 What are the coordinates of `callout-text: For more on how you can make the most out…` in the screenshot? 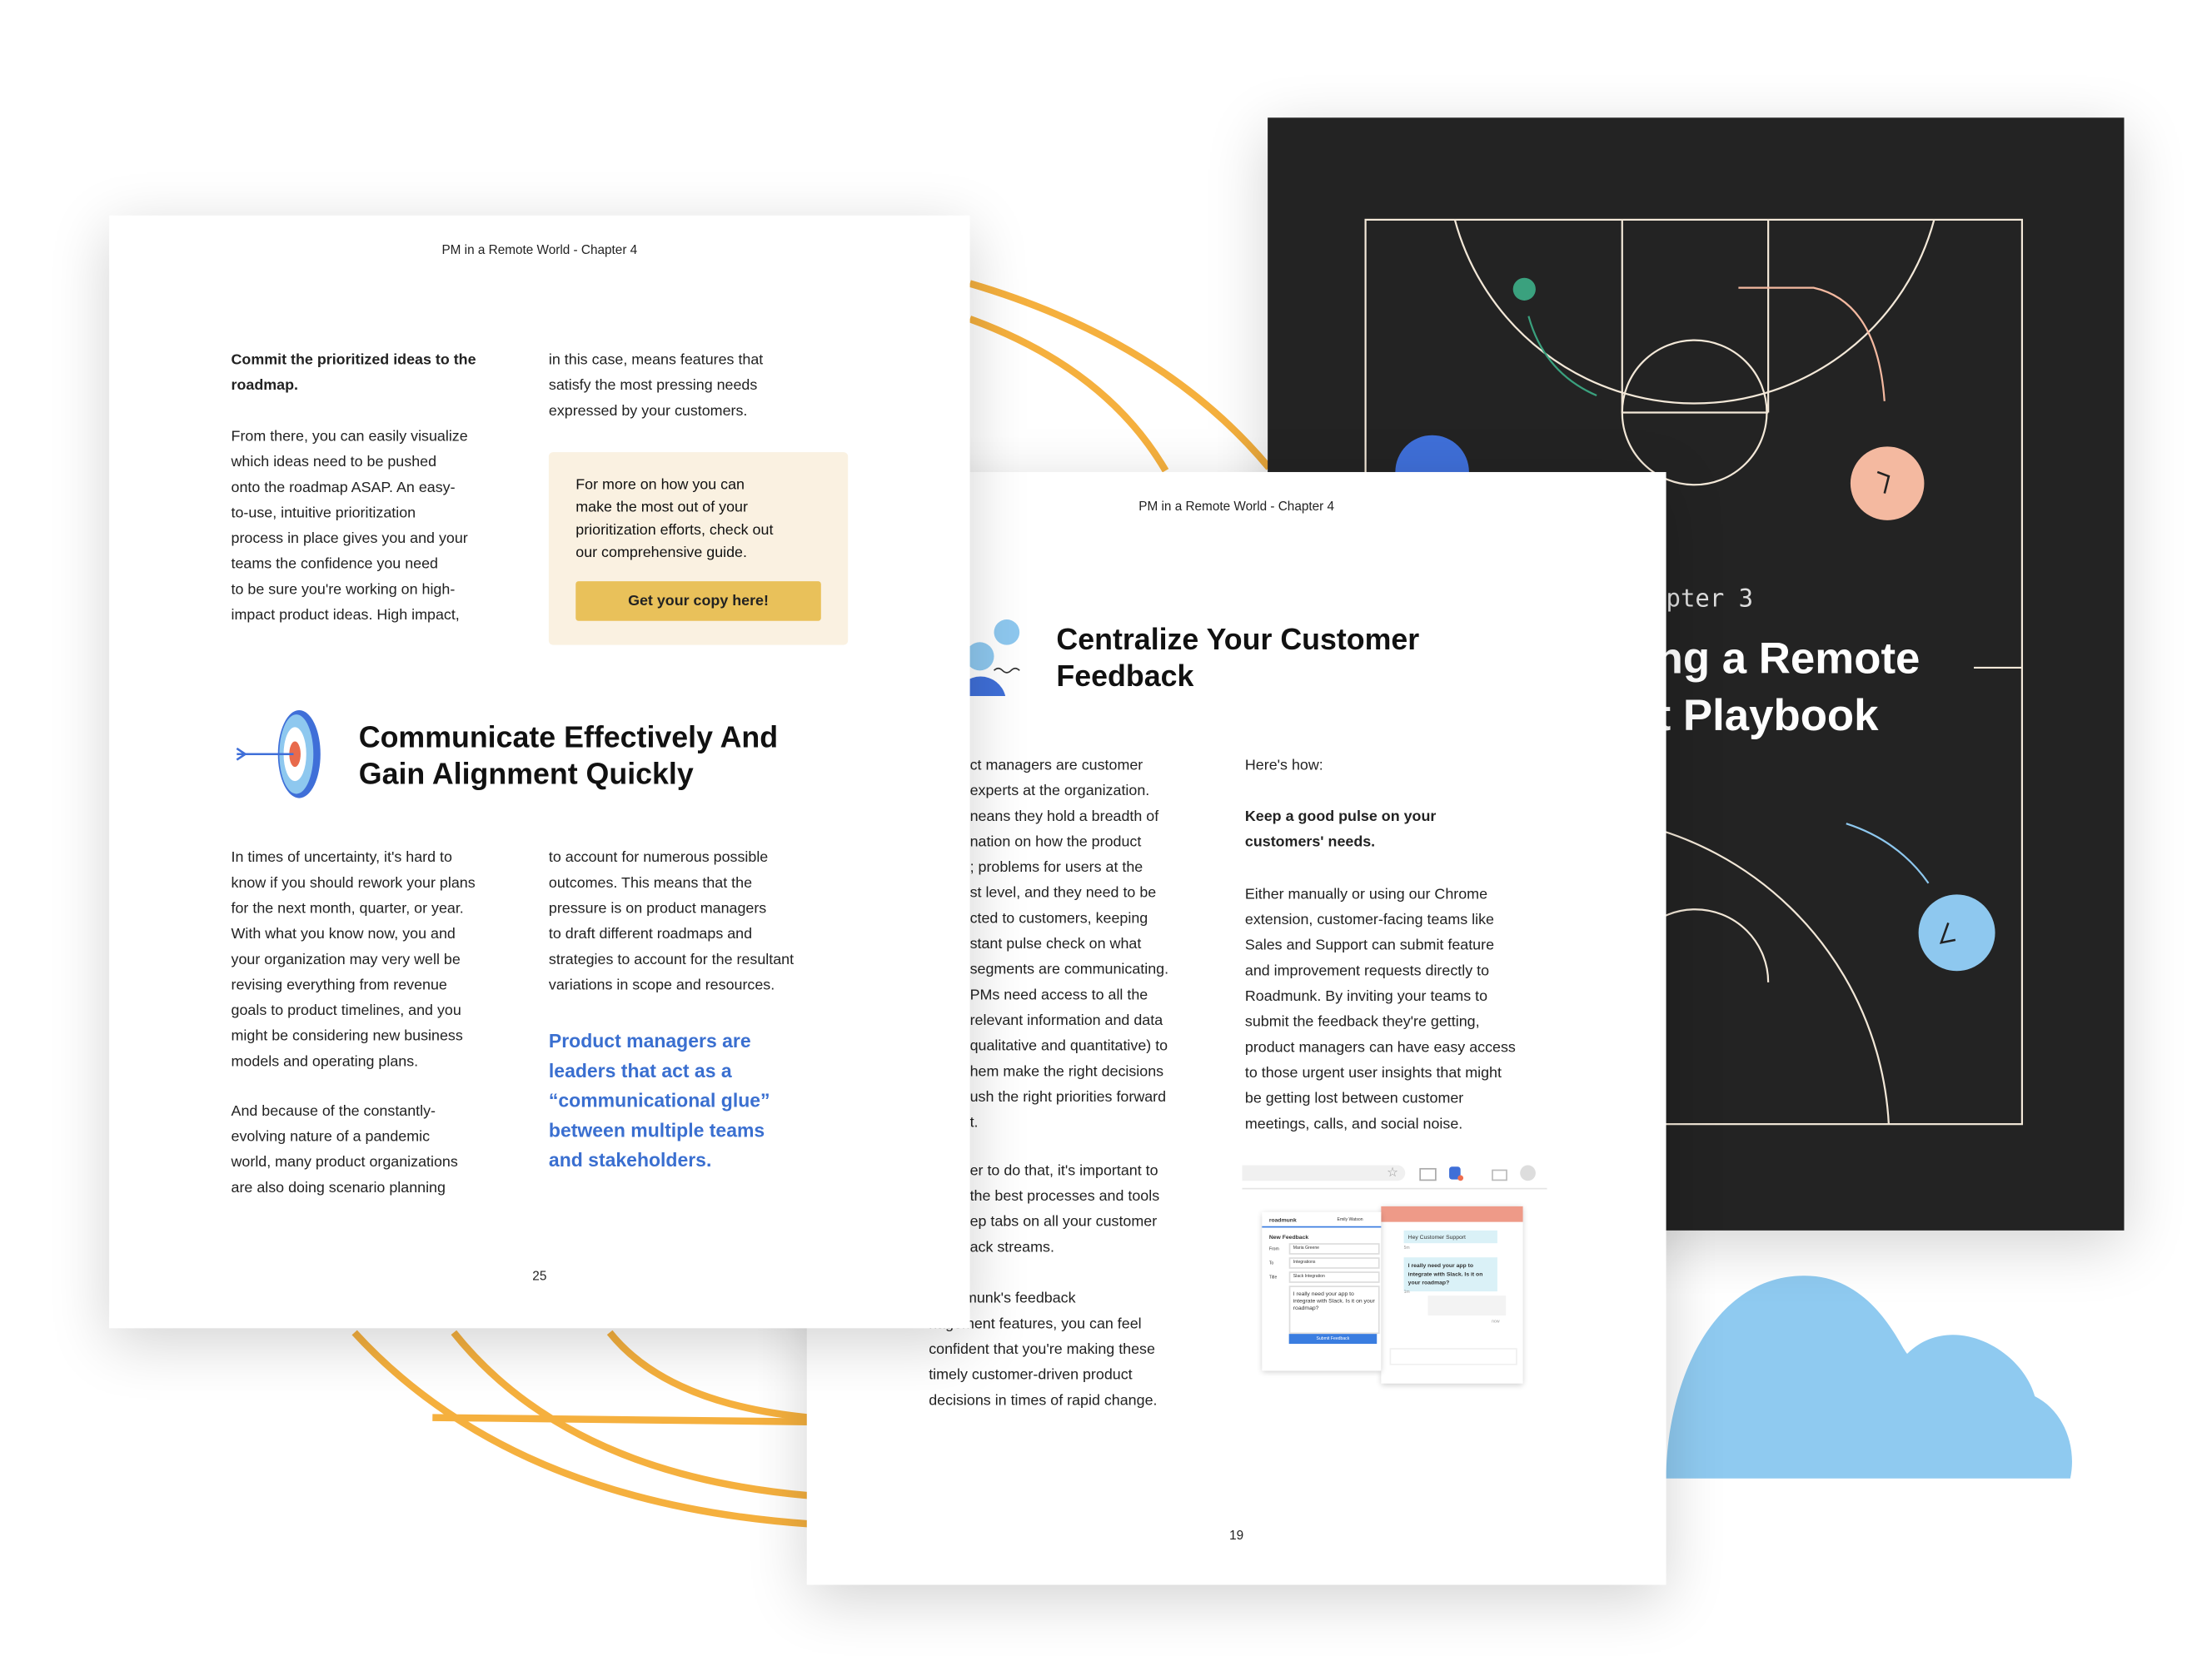 It's located at (674, 519).